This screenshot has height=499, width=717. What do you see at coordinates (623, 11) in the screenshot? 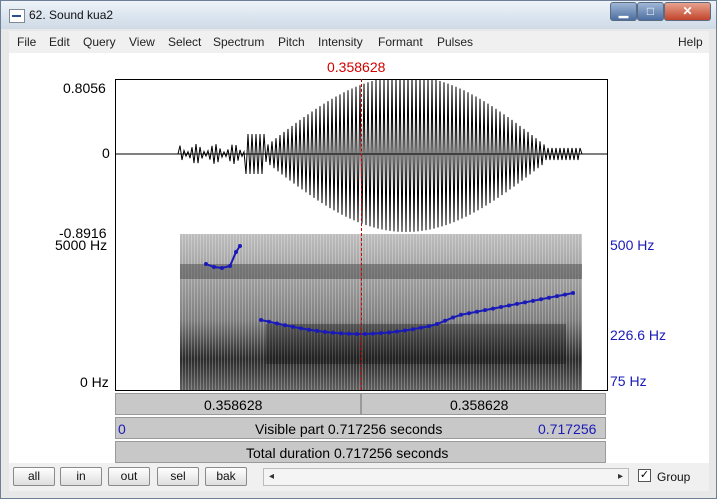
I see `minimize-button: ▁` at bounding box center [623, 11].